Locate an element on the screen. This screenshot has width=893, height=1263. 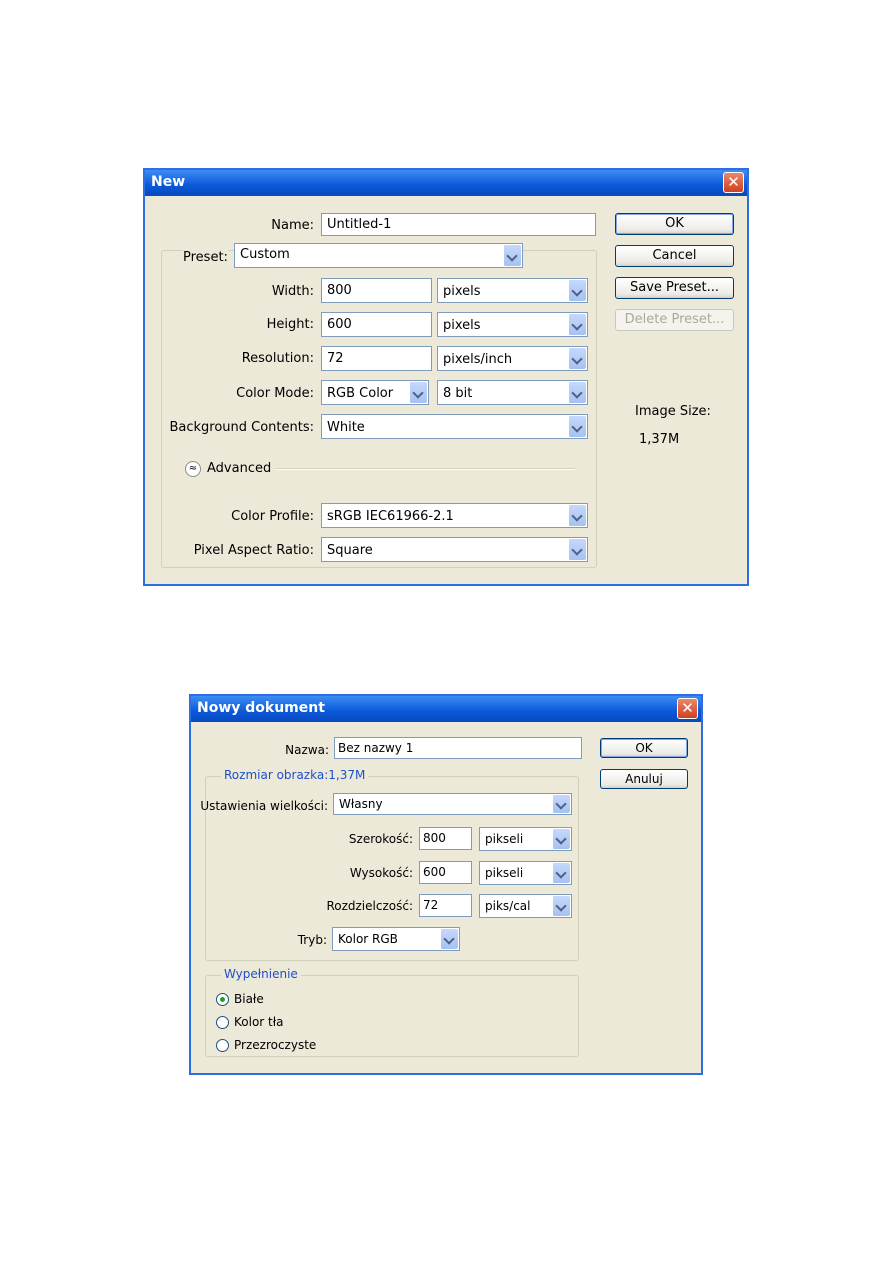
resolution-unit-select: piks/cal is located at coordinates (525, 906).